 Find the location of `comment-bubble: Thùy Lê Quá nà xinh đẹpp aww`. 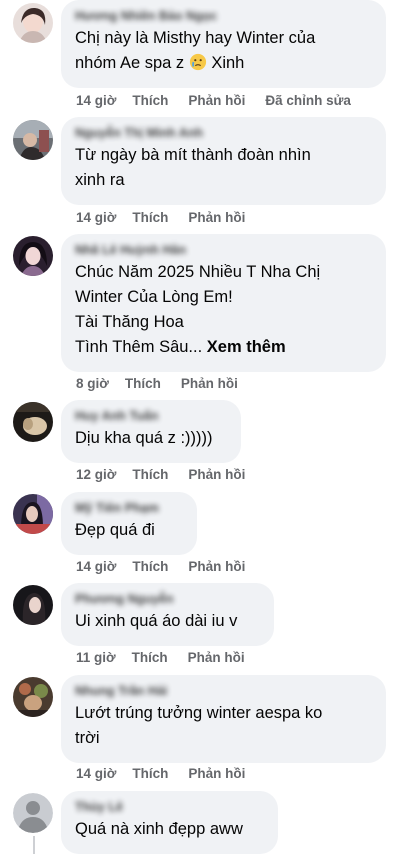

comment-bubble: Thùy Lê Quá nà xinh đẹpp aww is located at coordinates (169, 822).